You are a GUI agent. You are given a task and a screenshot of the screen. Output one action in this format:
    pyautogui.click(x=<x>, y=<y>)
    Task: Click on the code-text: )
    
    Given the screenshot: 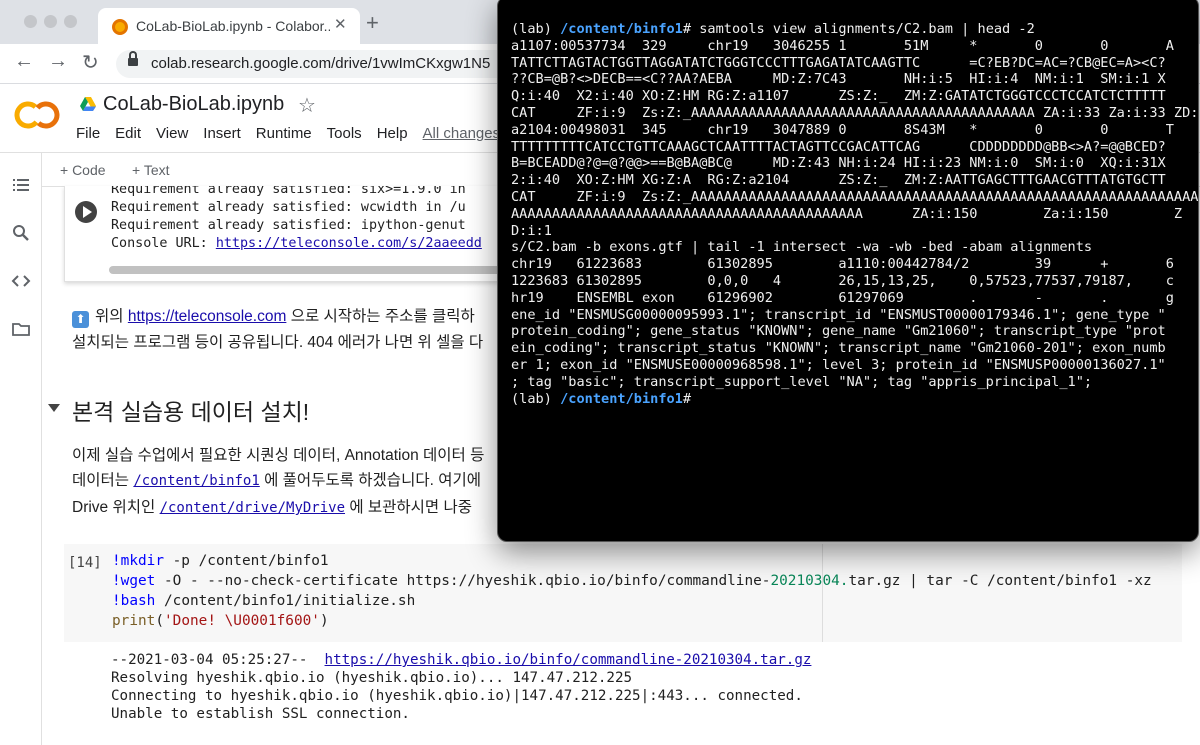 What is the action you would take?
    pyautogui.click(x=324, y=621)
    